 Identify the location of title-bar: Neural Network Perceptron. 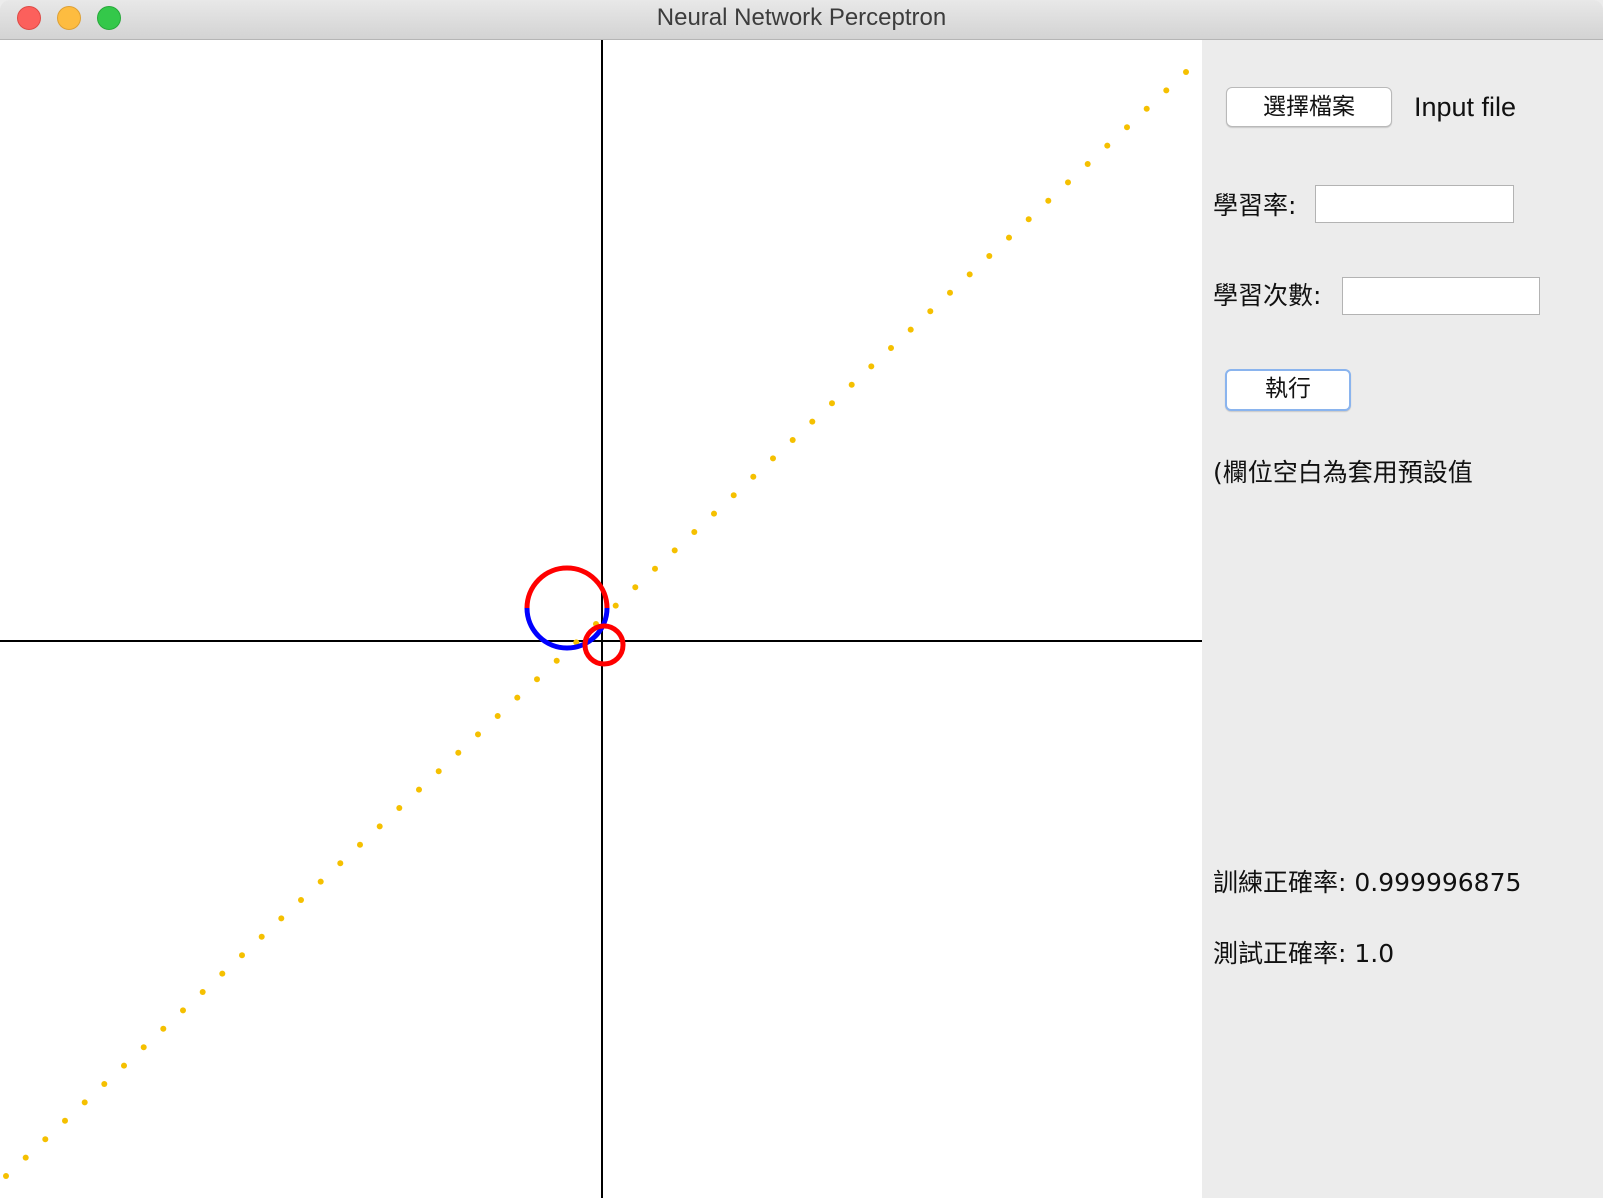
(801, 20).